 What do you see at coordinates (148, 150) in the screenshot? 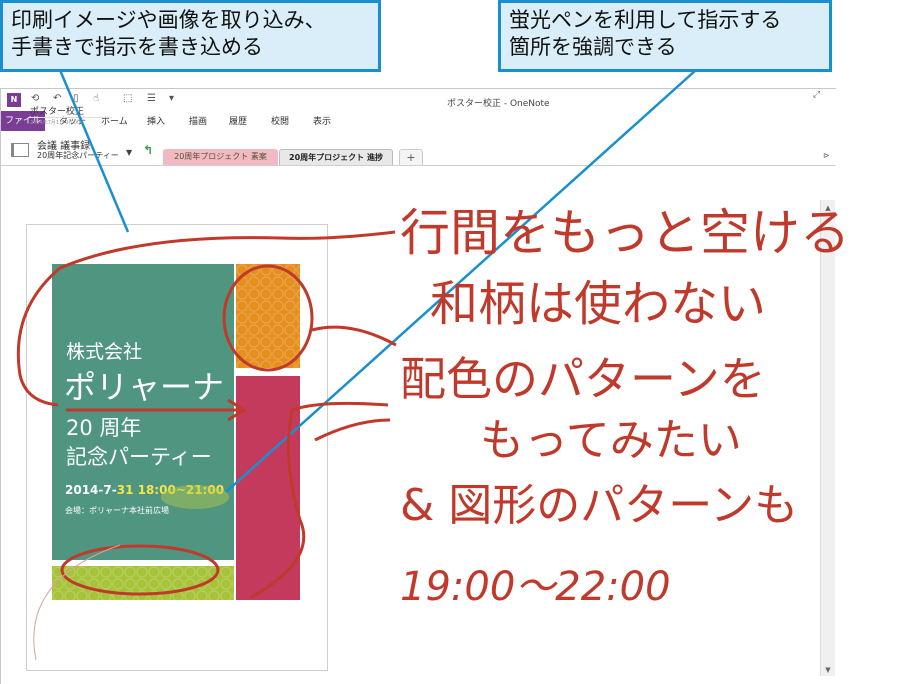
I see `navigate-back-icon: ↰` at bounding box center [148, 150].